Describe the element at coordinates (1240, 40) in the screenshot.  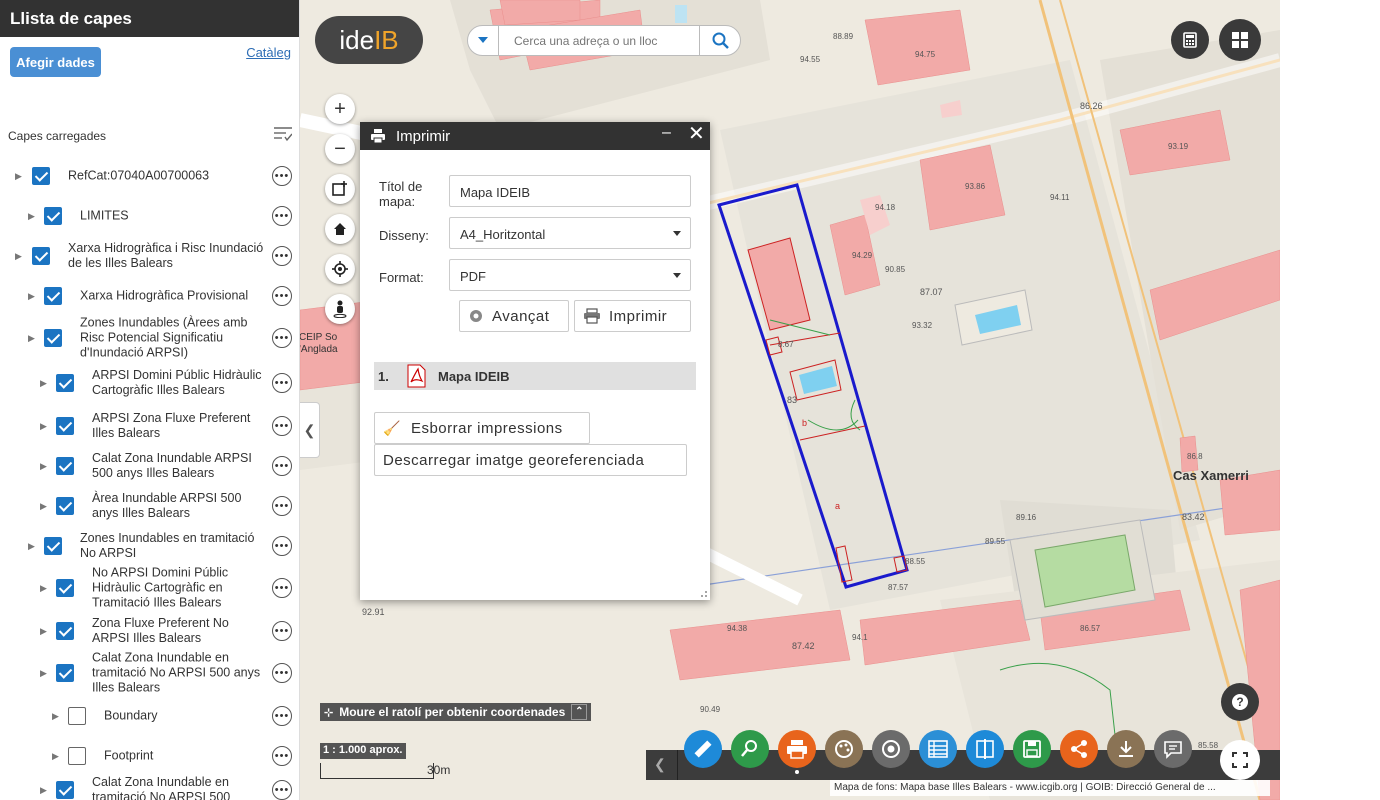
I see `app-grid-button` at that location.